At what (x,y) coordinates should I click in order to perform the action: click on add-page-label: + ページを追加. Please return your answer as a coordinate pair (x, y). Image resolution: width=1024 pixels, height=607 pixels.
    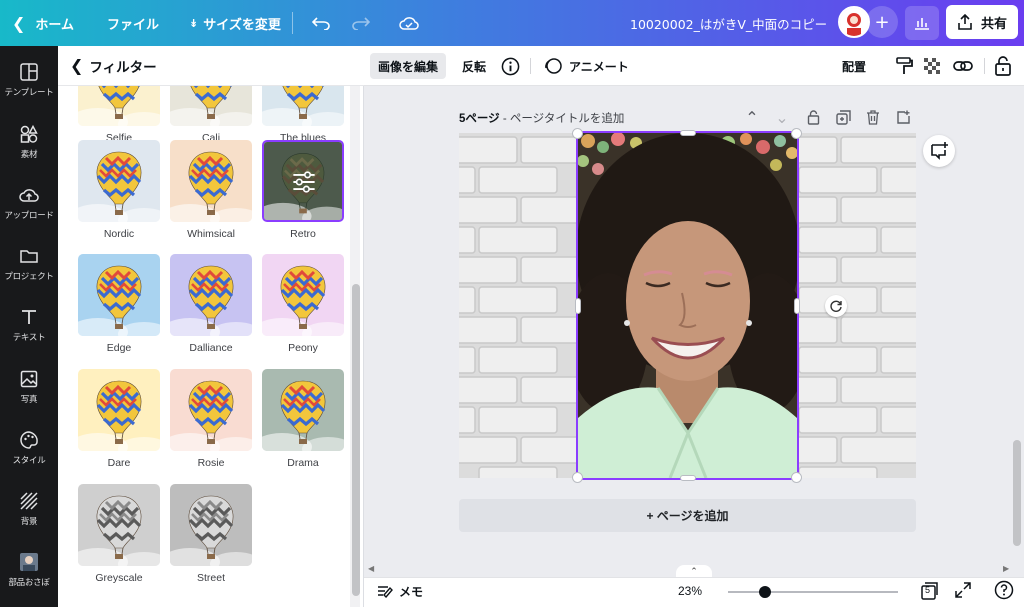
    Looking at the image, I should click on (687, 516).